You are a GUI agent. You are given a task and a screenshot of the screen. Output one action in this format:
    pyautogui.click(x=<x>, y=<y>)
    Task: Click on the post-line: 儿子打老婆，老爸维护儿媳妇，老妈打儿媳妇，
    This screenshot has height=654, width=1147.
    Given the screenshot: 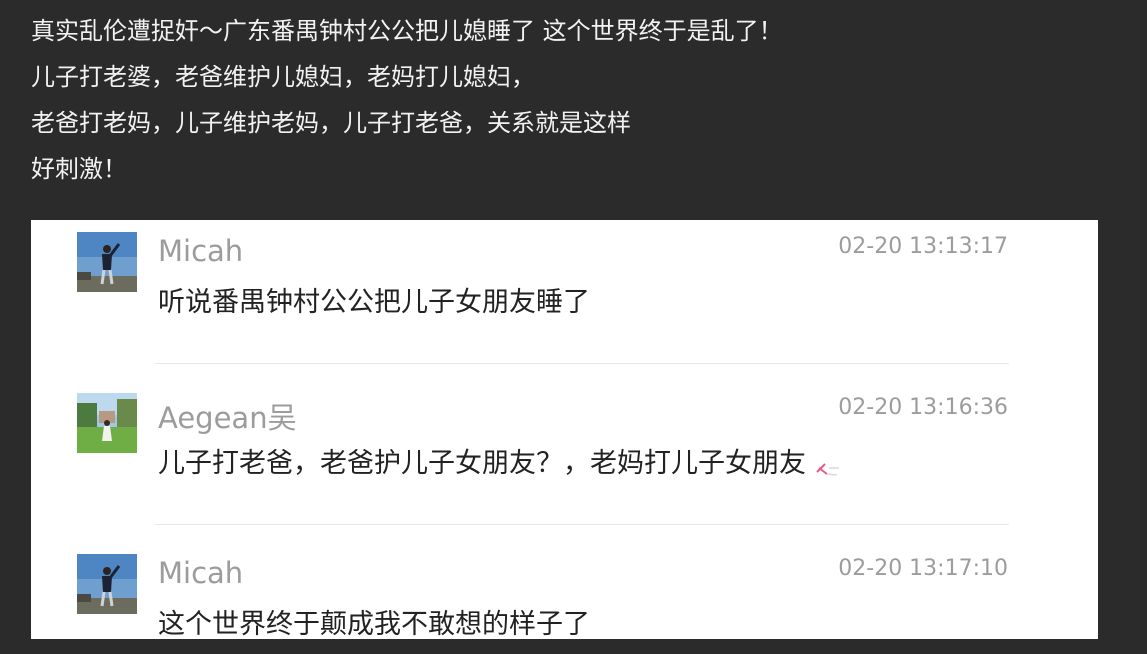 What is the action you would take?
    pyautogui.click(x=283, y=77)
    